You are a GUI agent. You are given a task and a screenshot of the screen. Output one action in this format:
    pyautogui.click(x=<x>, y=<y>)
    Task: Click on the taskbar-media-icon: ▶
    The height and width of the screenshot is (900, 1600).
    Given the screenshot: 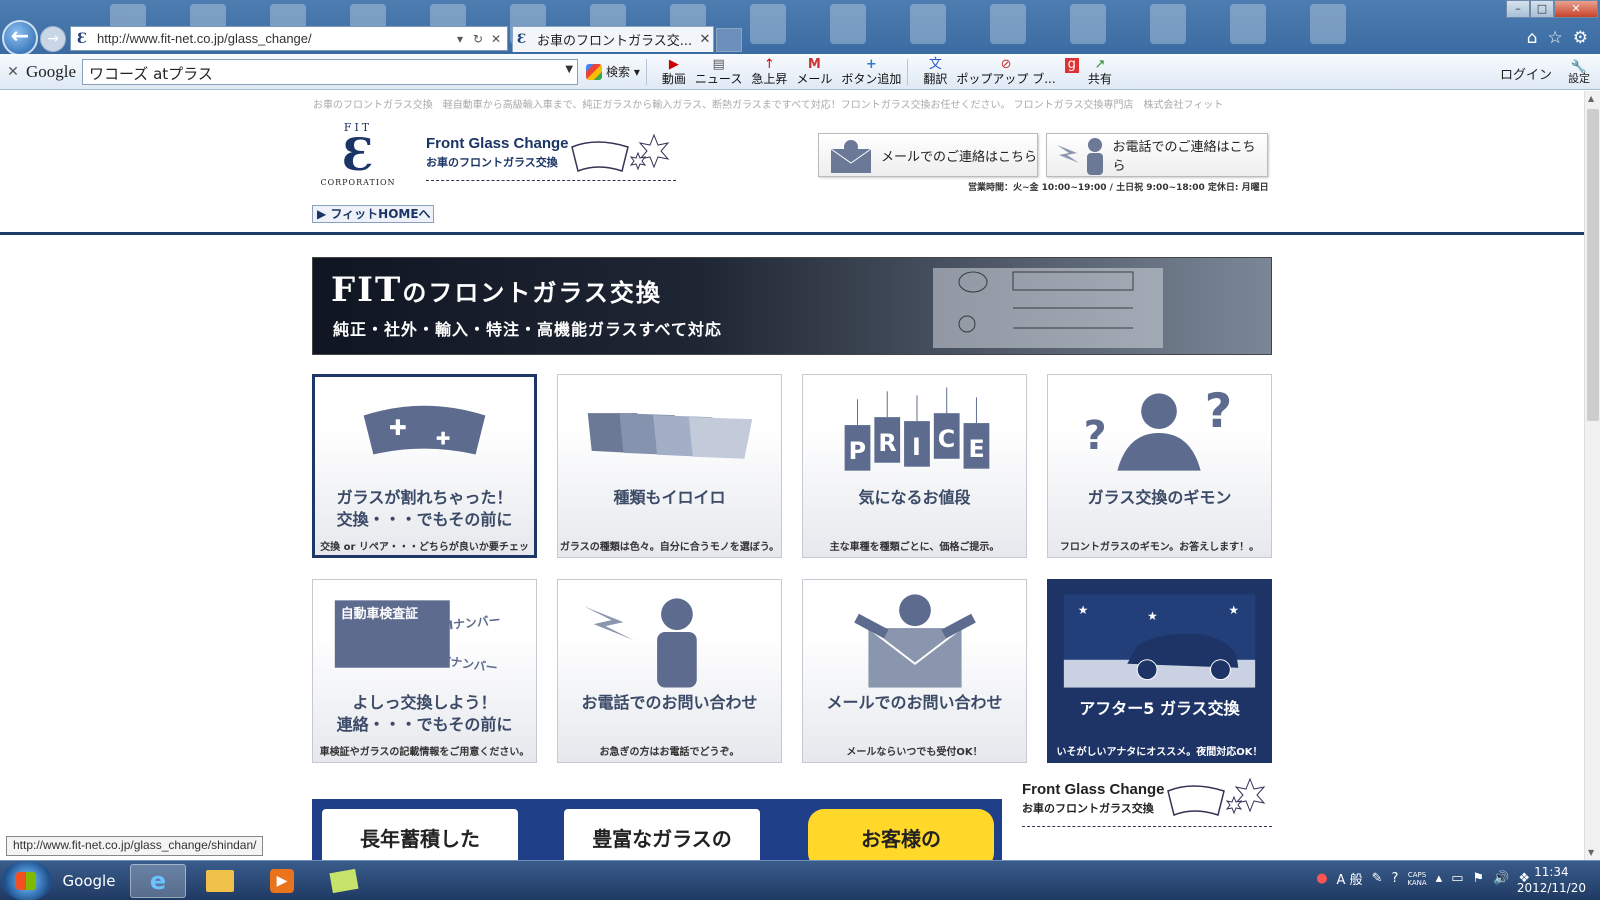 What is the action you would take?
    pyautogui.click(x=282, y=881)
    